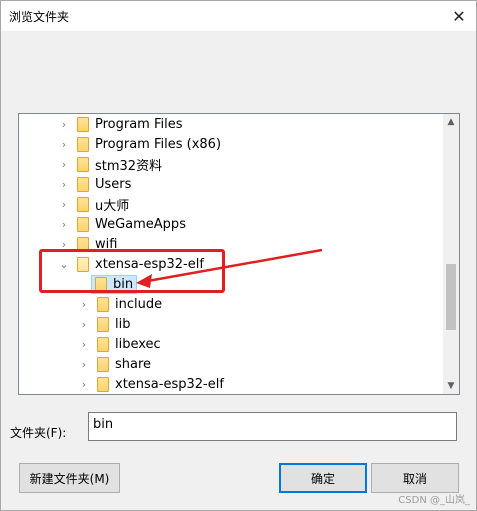 This screenshot has height=511, width=477. I want to click on tree-item: › Program Files (x86), so click(139, 144).